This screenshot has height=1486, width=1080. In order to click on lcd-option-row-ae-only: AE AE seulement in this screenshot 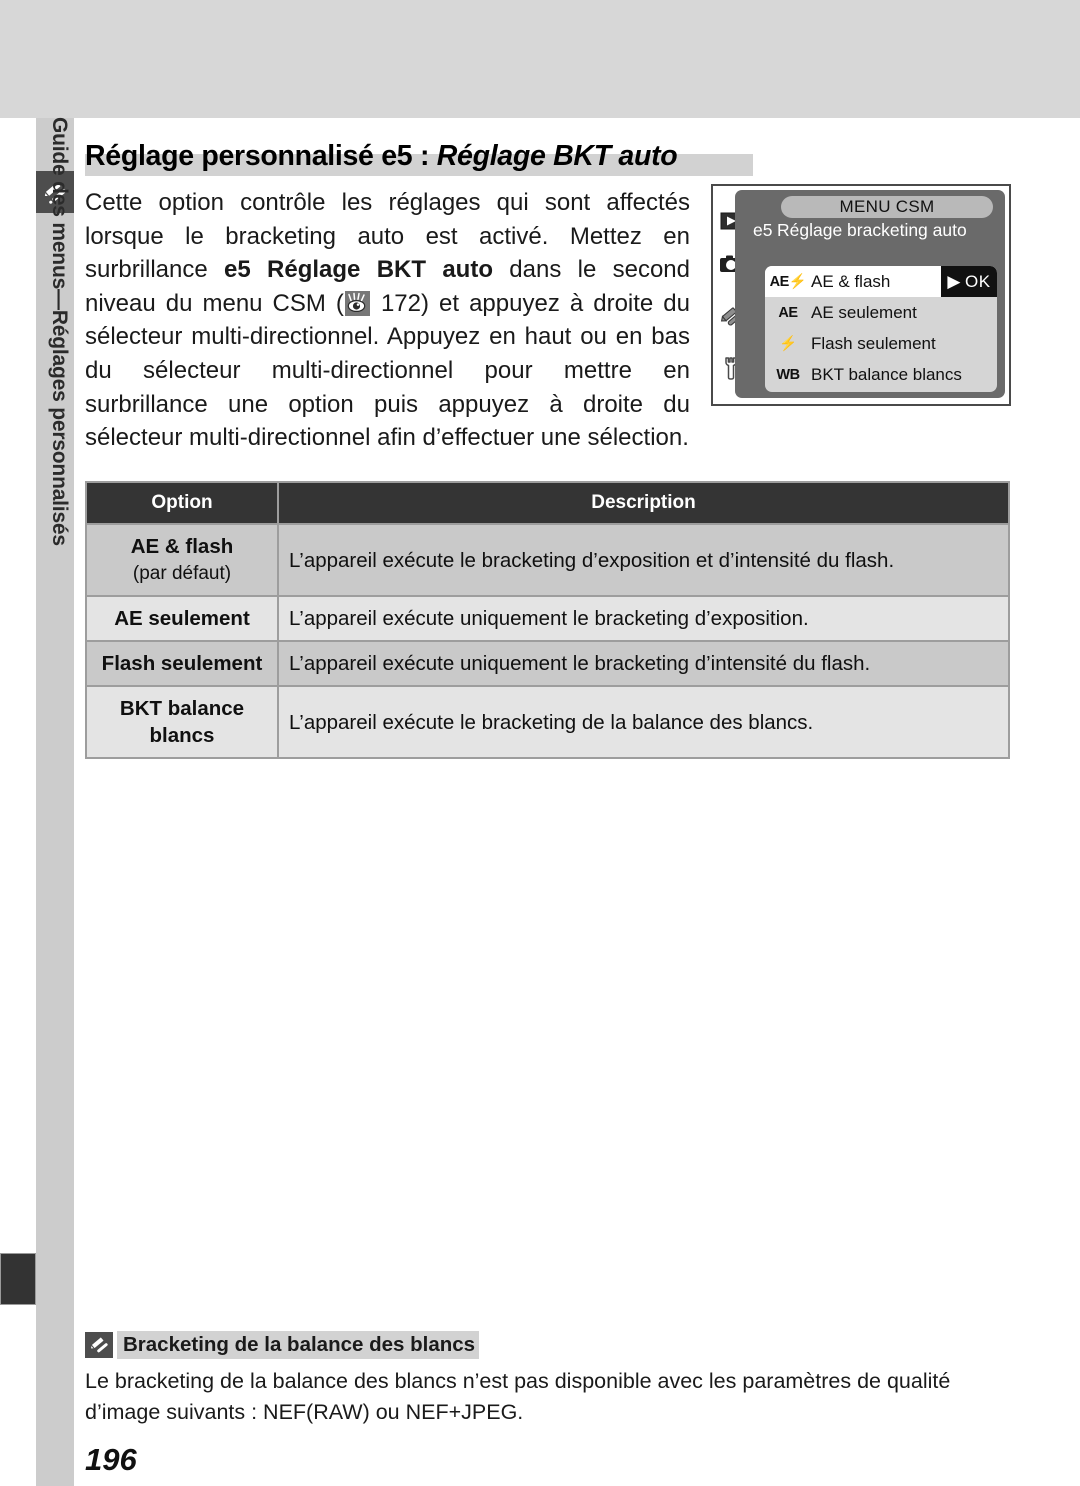, I will do `click(881, 312)`.